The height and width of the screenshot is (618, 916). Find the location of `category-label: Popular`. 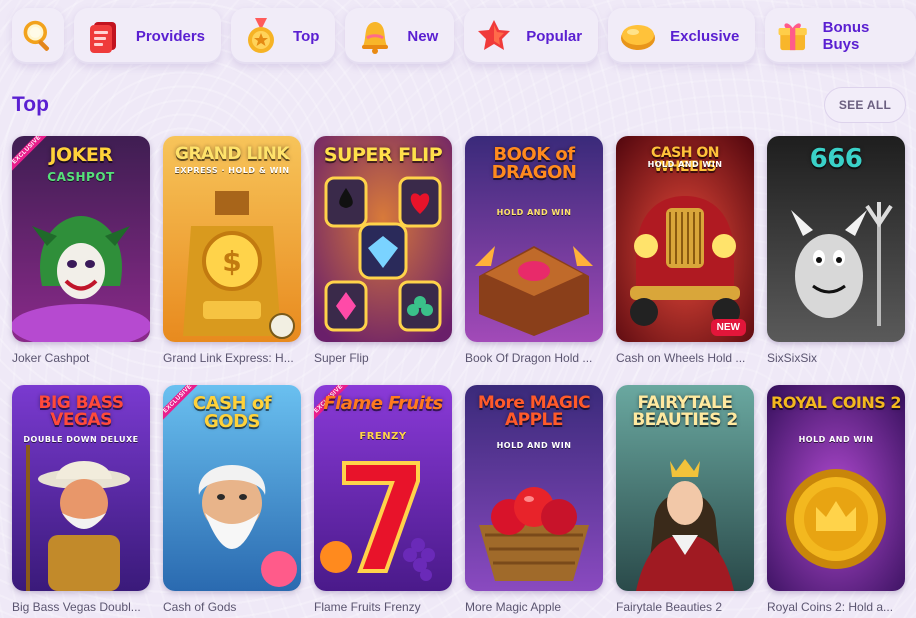

category-label: Popular is located at coordinates (554, 36).